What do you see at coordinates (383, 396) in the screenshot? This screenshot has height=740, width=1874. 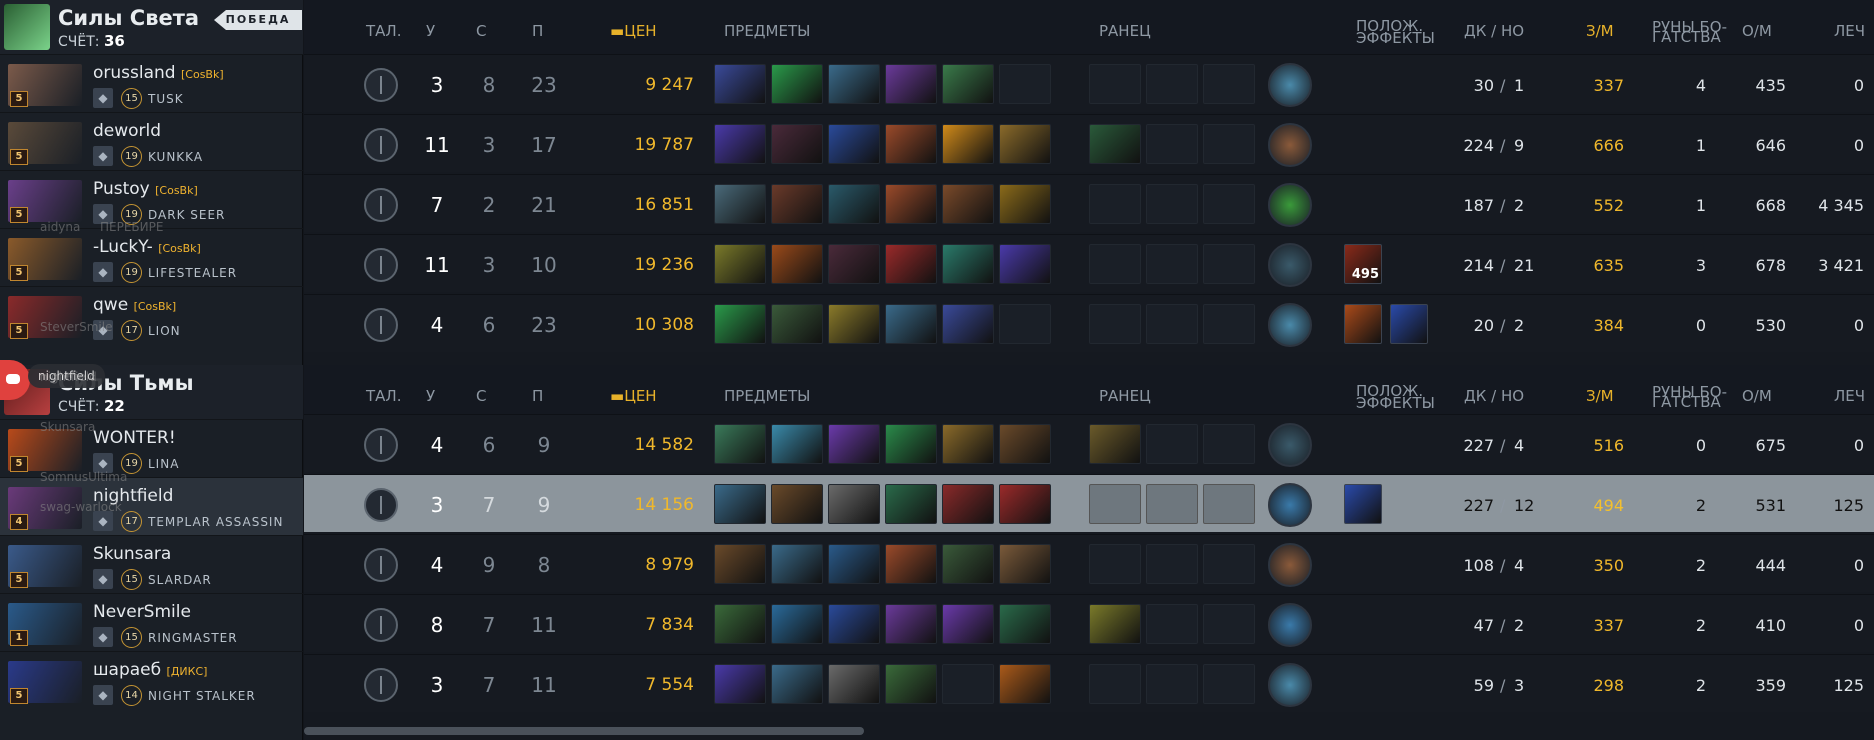 I see `talents-header: ТАЛ.` at bounding box center [383, 396].